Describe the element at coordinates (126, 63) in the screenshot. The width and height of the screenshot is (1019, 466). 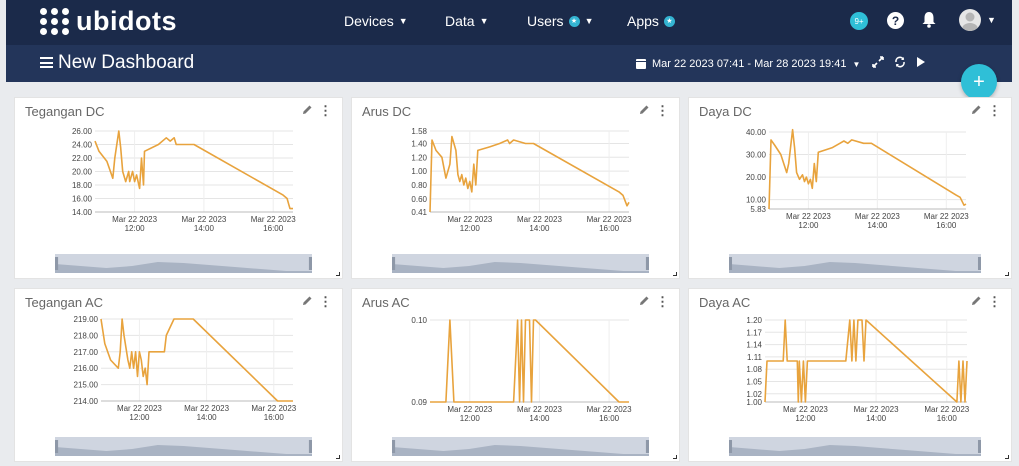
I see `dashboard-title: New Dashboard` at that location.